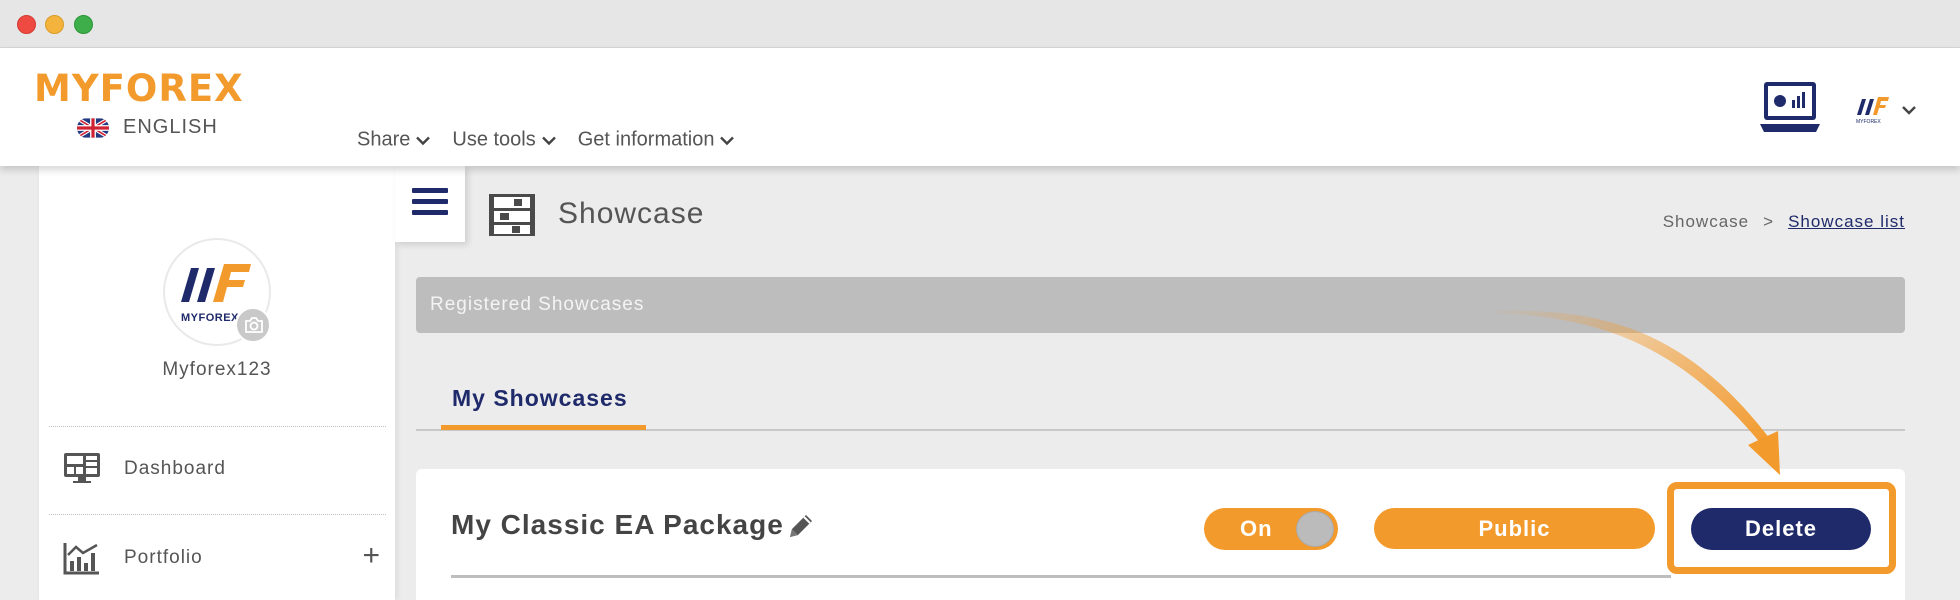 This screenshot has height=600, width=1960. Describe the element at coordinates (93, 127) in the screenshot. I see `uk-flag-icon` at that location.